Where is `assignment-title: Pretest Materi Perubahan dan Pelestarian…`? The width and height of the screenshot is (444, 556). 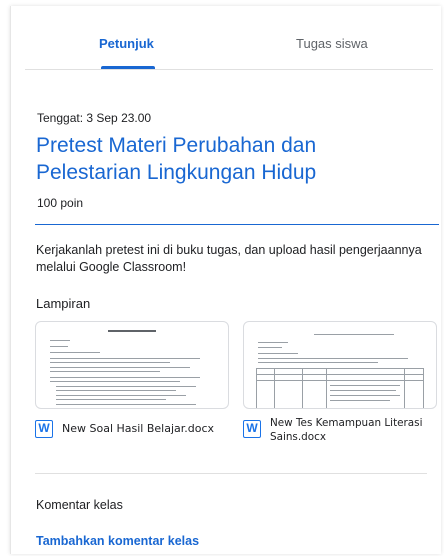 assignment-title: Pretest Materi Perubahan dan Pelestarian… is located at coordinates (176, 159).